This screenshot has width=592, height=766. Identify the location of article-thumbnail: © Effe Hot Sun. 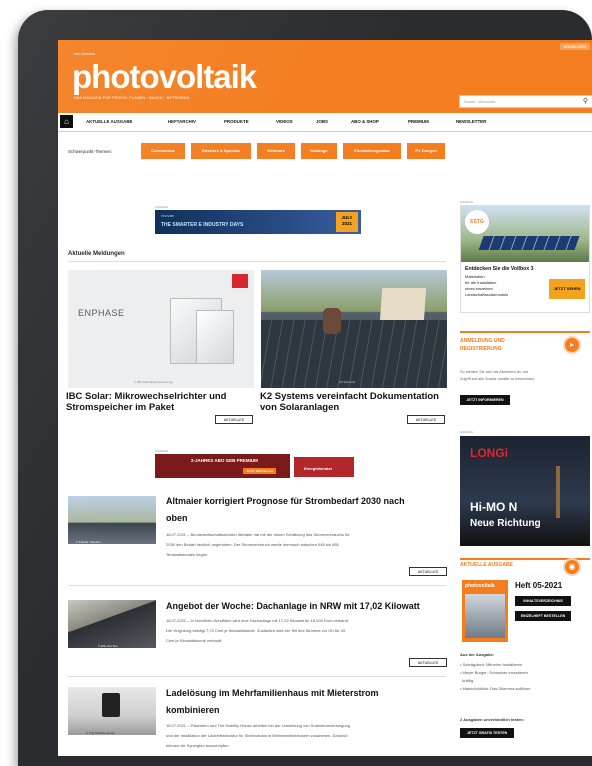
(112, 624).